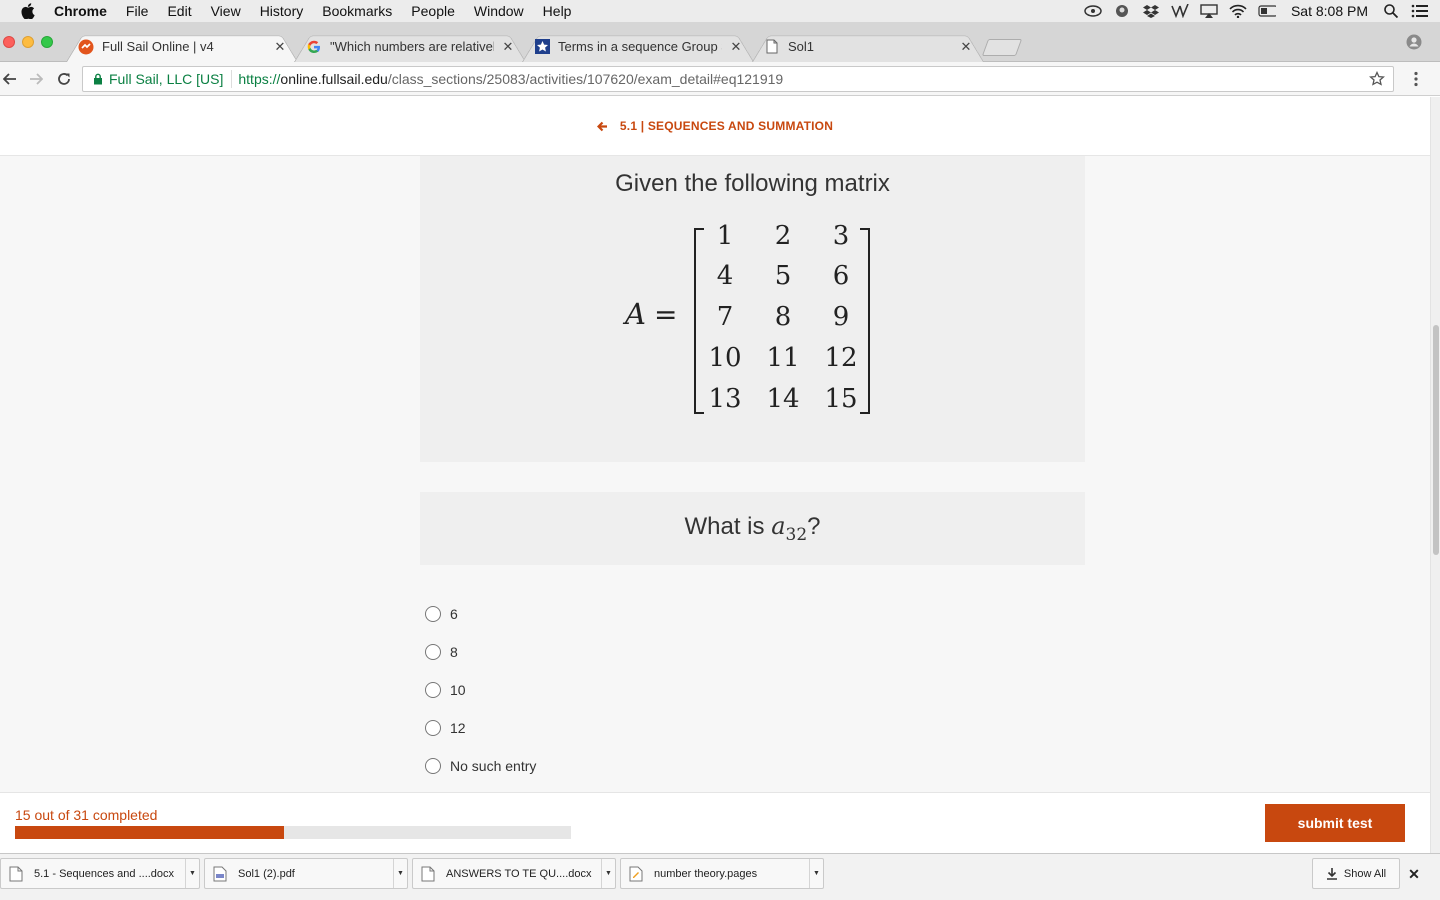 The height and width of the screenshot is (900, 1440). I want to click on download-filename: Sol1 (2).pdf, so click(266, 873).